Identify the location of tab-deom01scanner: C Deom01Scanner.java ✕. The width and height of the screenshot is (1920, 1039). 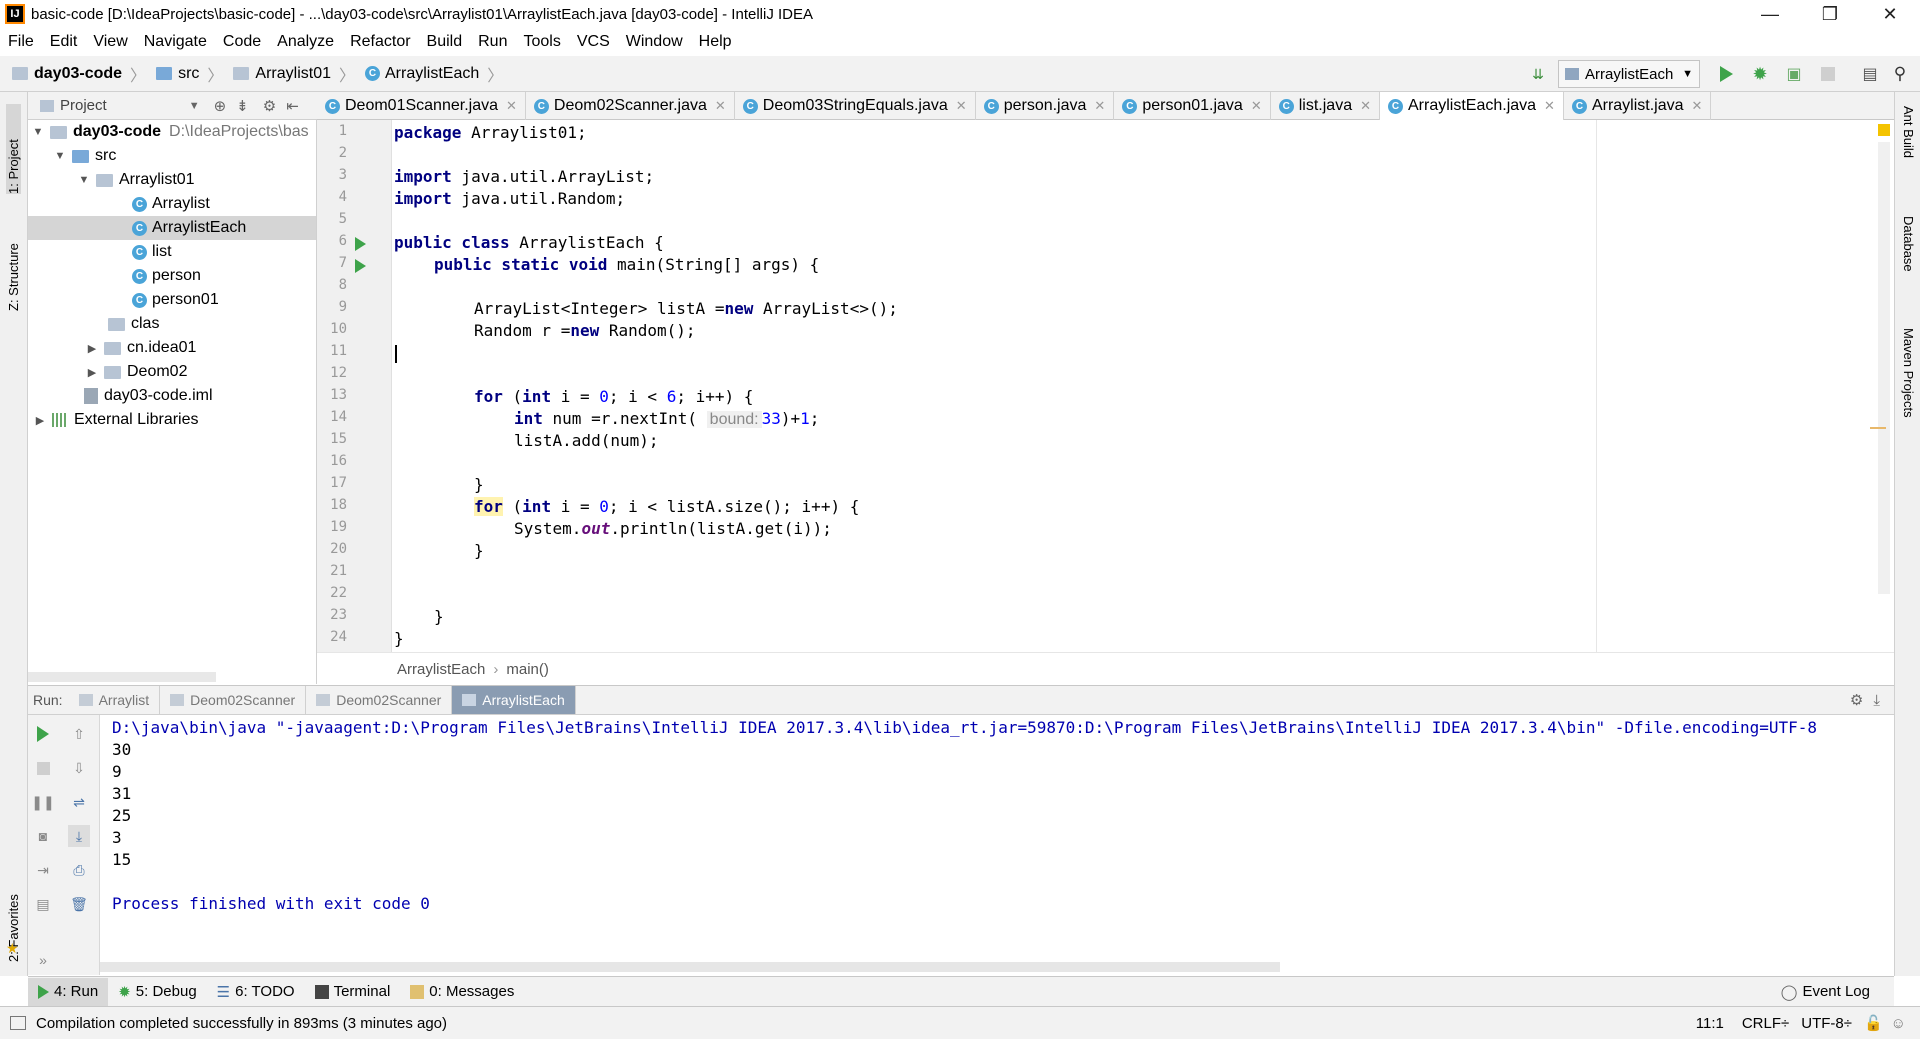
(421, 106).